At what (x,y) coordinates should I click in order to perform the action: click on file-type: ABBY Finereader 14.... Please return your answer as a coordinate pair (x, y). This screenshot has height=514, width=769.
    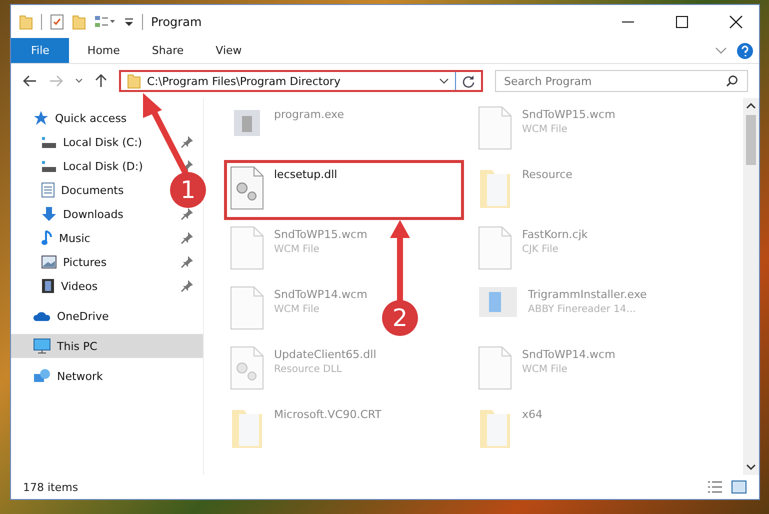
    Looking at the image, I should click on (582, 309).